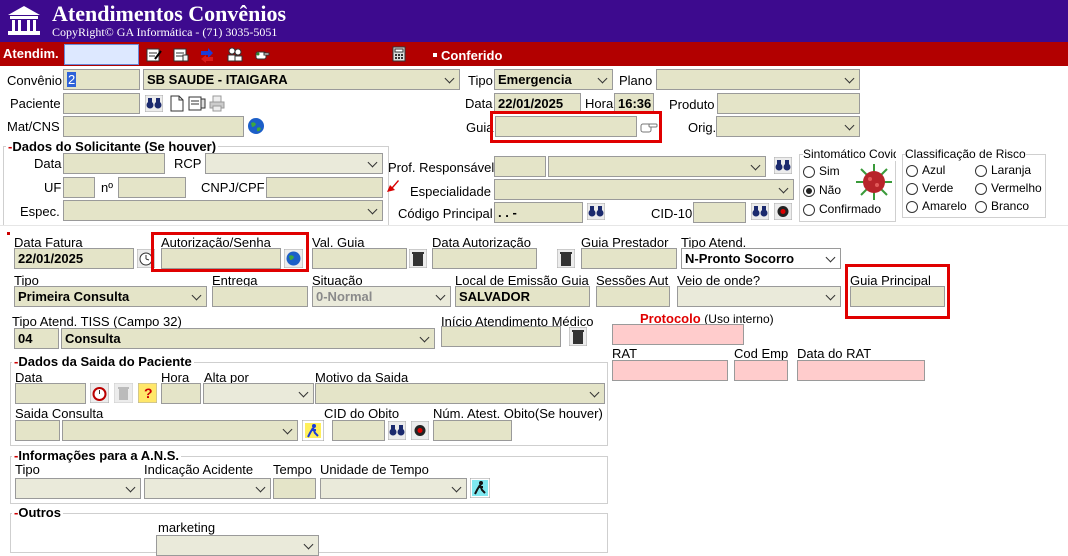 Image resolution: width=1068 pixels, height=556 pixels. What do you see at coordinates (221, 258) in the screenshot?
I see `autorizacao-input` at bounding box center [221, 258].